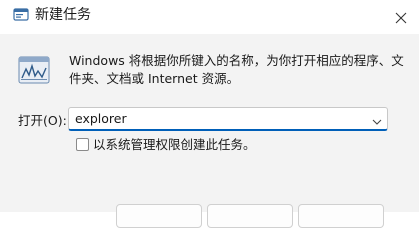  What do you see at coordinates (377, 119) in the screenshot?
I see `chevron-down-icon` at bounding box center [377, 119].